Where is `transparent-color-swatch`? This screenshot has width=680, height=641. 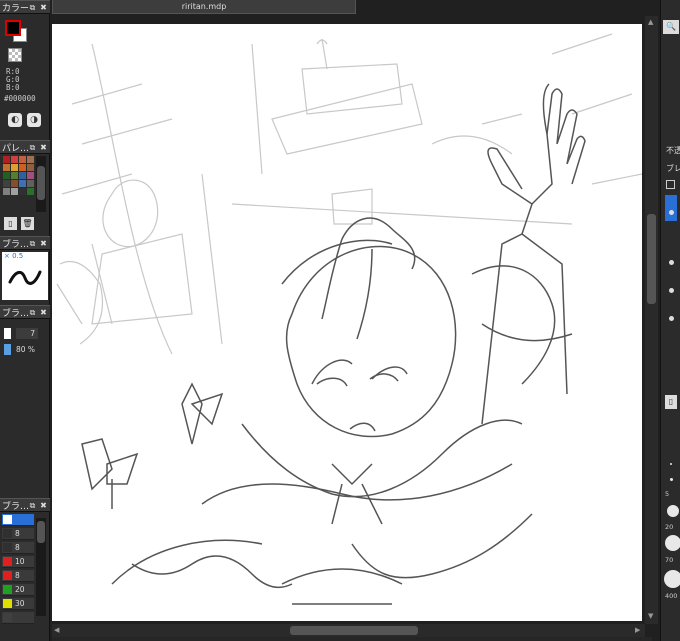
transparent-color-swatch is located at coordinates (15, 55).